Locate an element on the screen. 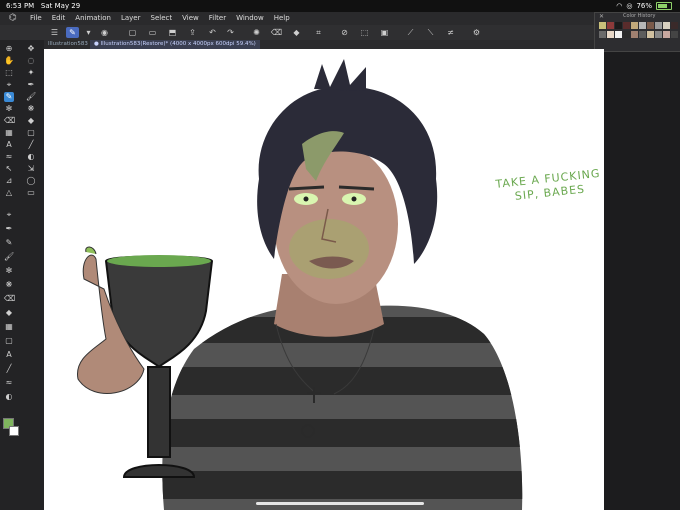  move-icon: ✥ is located at coordinates (31, 49).